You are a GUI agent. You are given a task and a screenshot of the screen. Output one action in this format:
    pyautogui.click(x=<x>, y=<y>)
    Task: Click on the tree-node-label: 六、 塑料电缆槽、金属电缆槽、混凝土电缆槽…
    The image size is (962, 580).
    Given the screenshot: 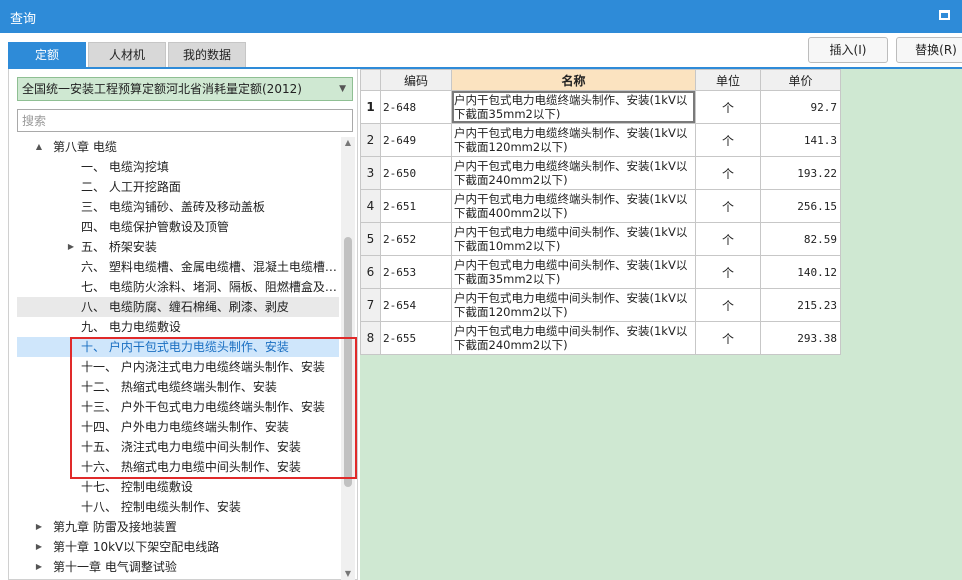 What is the action you would take?
    pyautogui.click(x=209, y=267)
    